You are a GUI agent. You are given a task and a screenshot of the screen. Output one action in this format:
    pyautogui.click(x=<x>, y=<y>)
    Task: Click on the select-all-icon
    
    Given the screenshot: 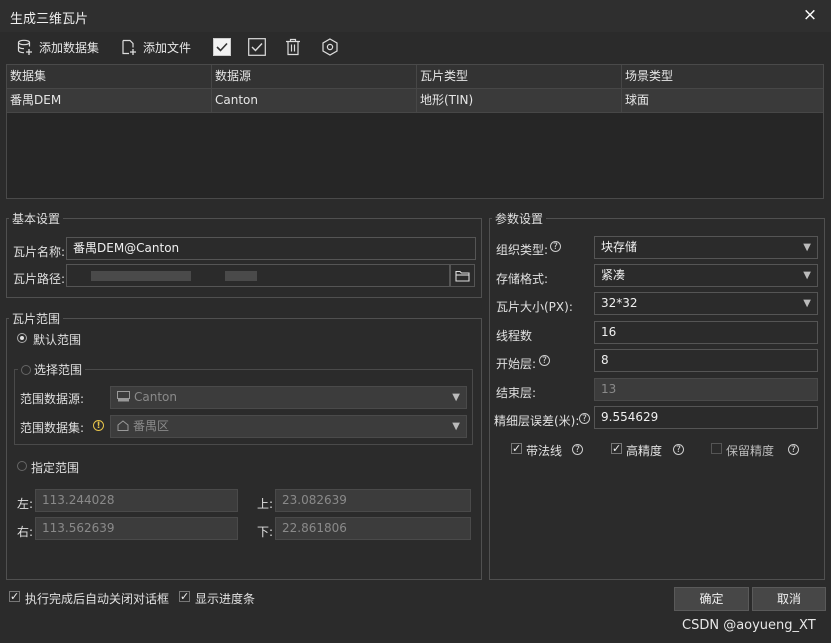 What is the action you would take?
    pyautogui.click(x=222, y=47)
    